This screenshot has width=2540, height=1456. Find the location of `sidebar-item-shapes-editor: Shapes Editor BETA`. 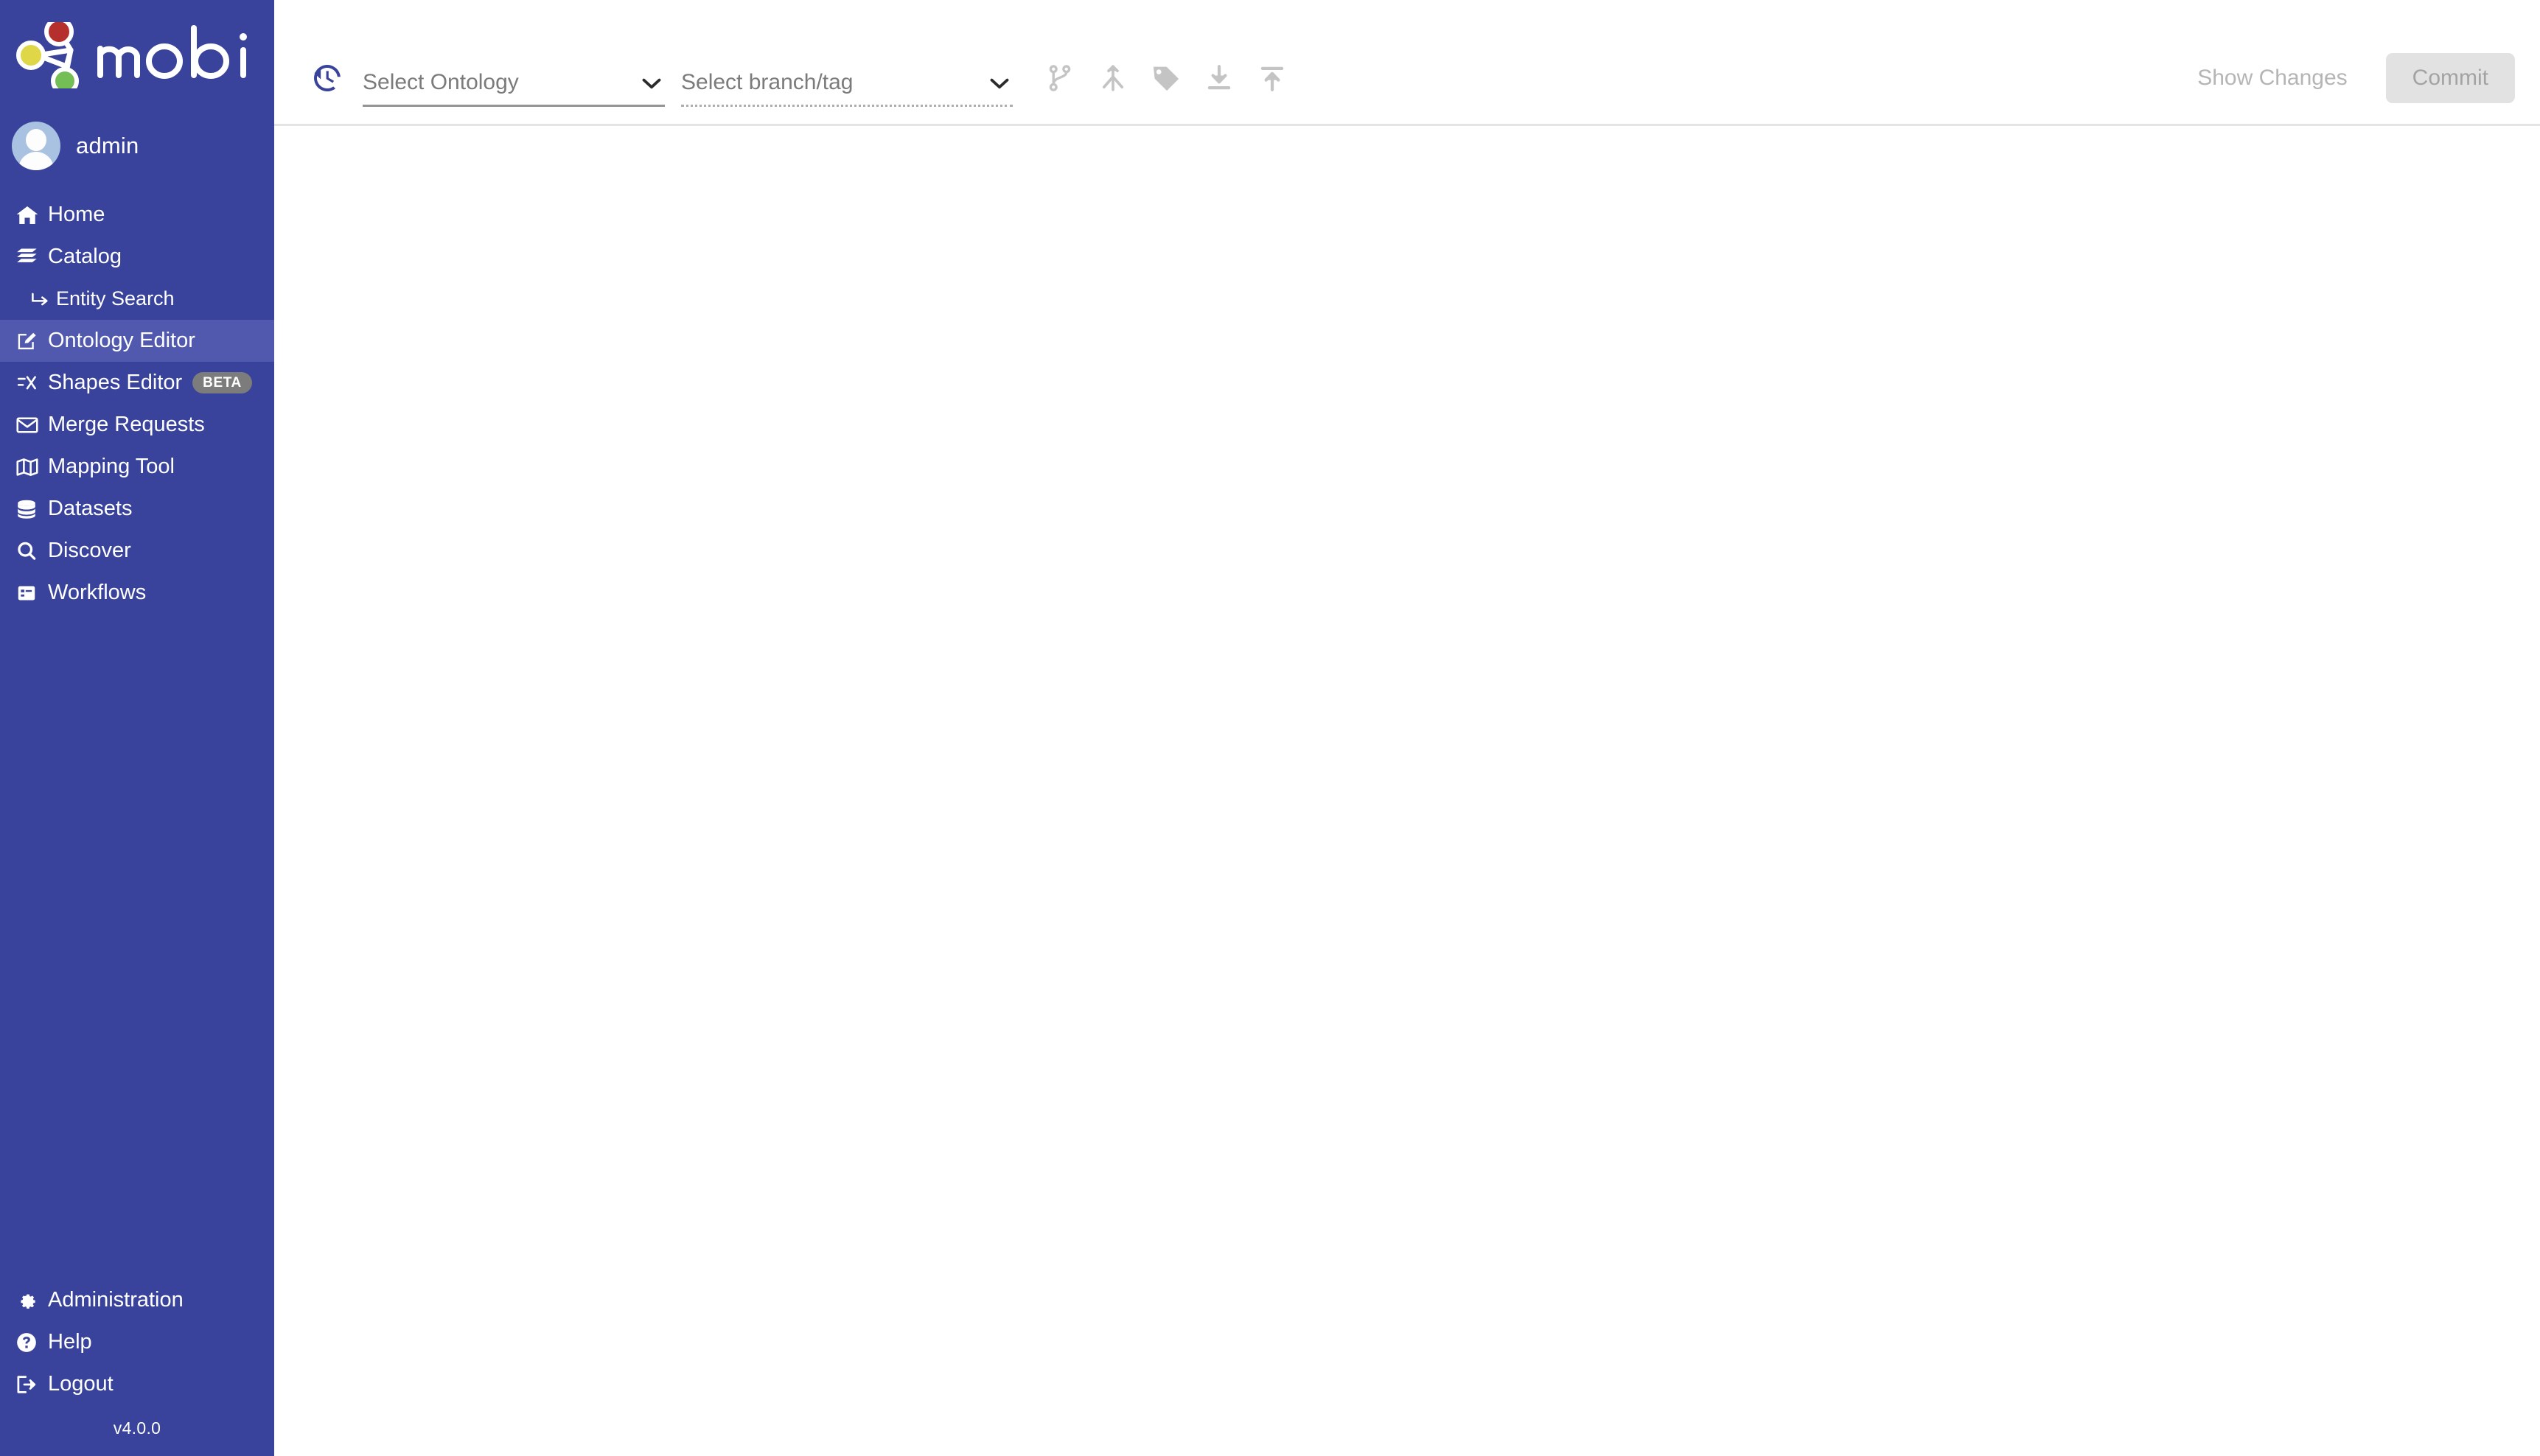

sidebar-item-shapes-editor: Shapes Editor BETA is located at coordinates (137, 383).